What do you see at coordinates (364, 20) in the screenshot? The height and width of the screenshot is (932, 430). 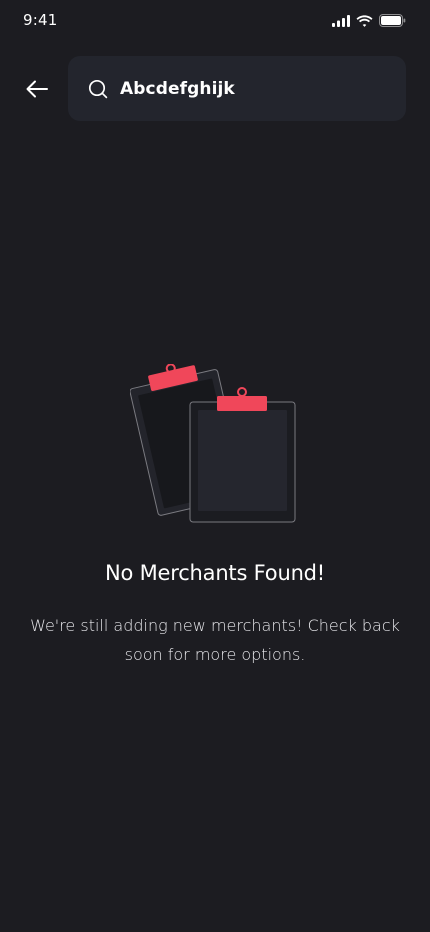 I see `wifi-icon` at bounding box center [364, 20].